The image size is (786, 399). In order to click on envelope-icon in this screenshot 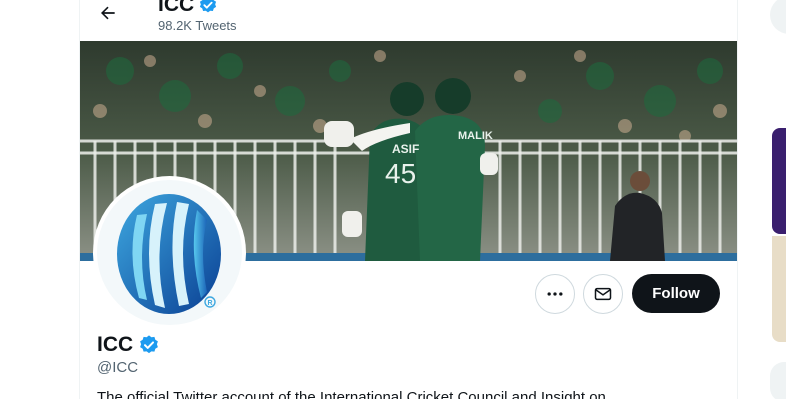, I will do `click(603, 294)`.